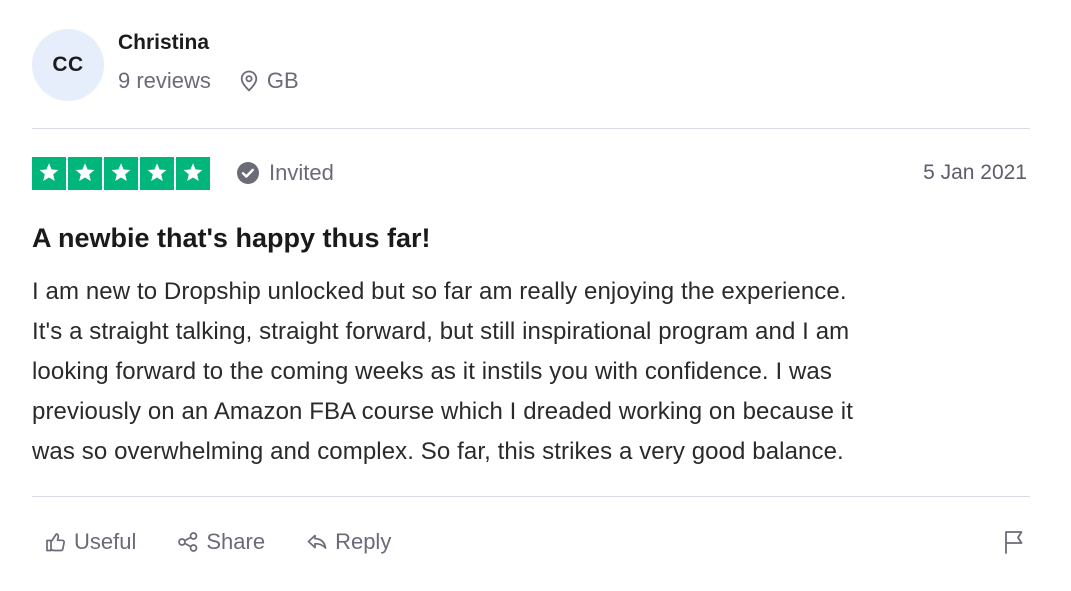 This screenshot has height=591, width=1071. What do you see at coordinates (249, 81) in the screenshot?
I see `map-pin-icon` at bounding box center [249, 81].